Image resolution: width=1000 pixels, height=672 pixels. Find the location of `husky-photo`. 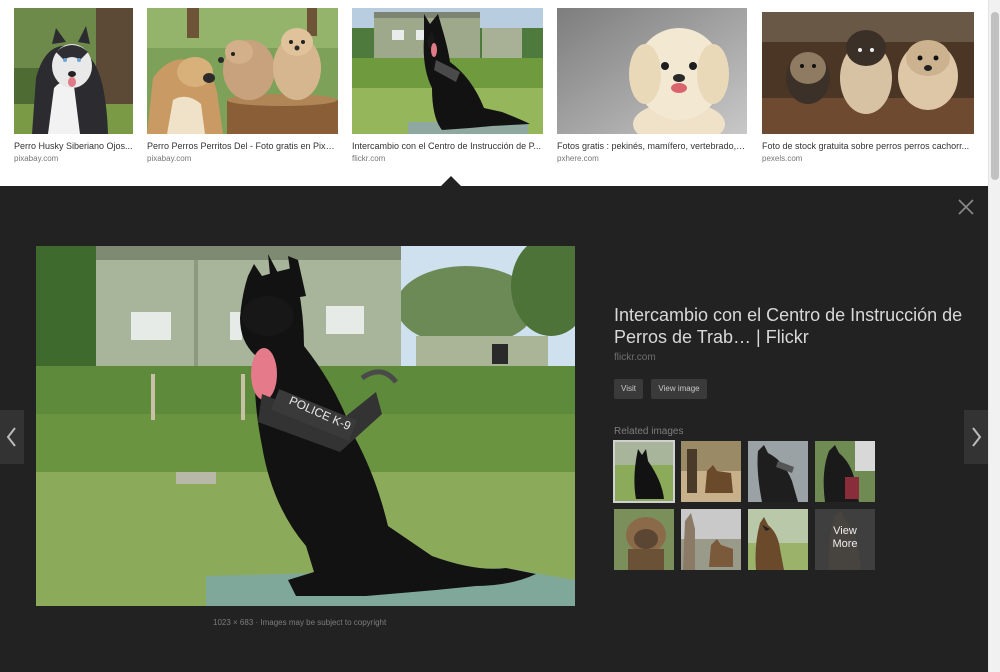

husky-photo is located at coordinates (73, 71).